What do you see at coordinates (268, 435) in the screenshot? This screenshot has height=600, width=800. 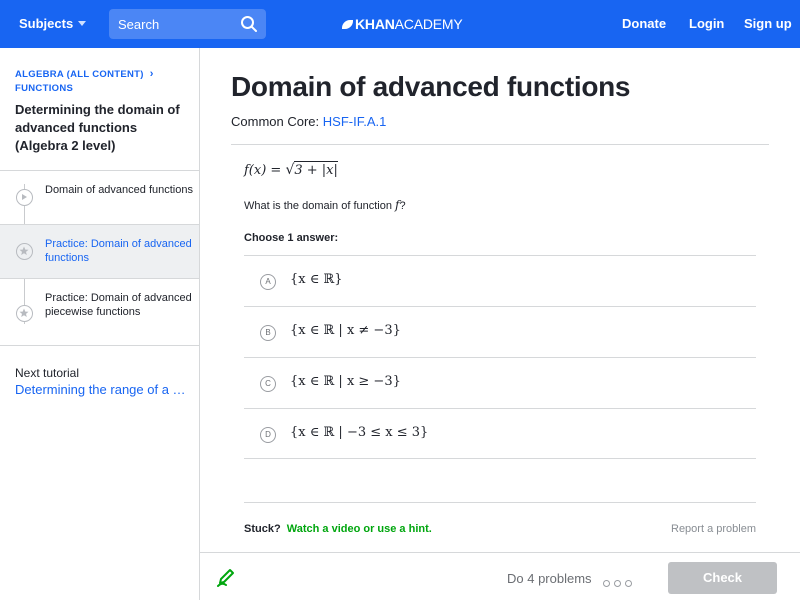 I see `choice-letter: D` at bounding box center [268, 435].